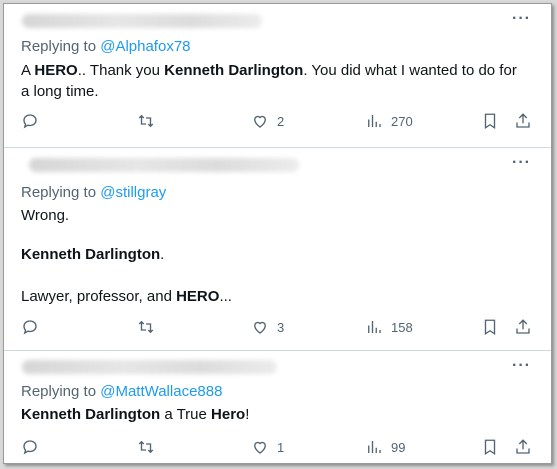 The image size is (557, 469). Describe the element at coordinates (389, 121) in the screenshot. I see `views-button: 270` at that location.